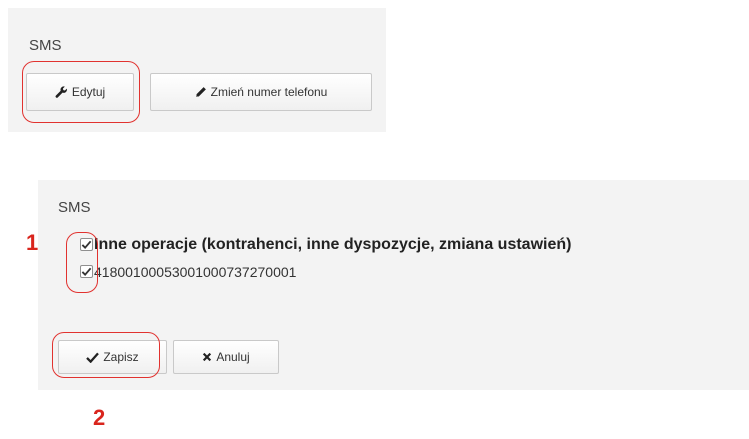  What do you see at coordinates (32, 242) in the screenshot?
I see `step-number-1: 1` at bounding box center [32, 242].